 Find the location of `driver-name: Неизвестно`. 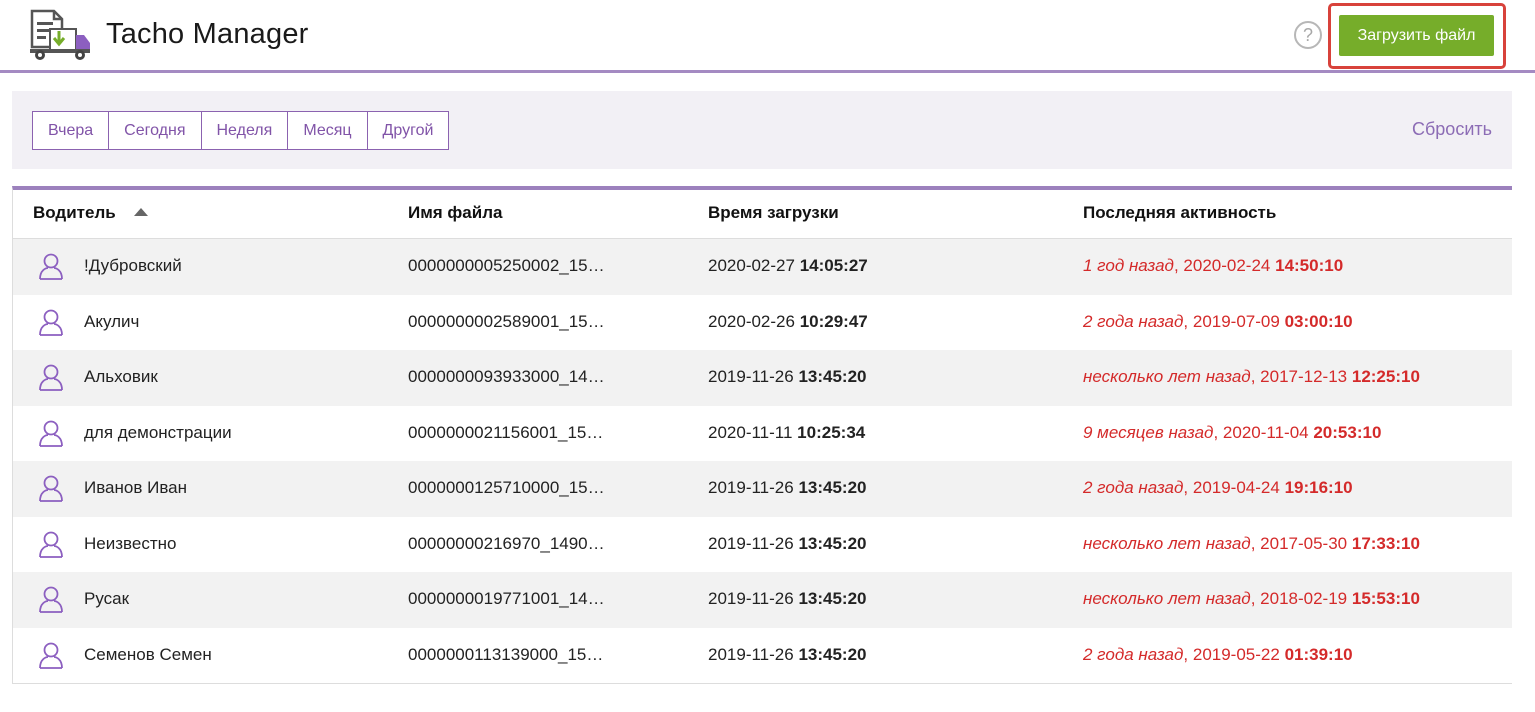

driver-name: Неизвестно is located at coordinates (130, 544).